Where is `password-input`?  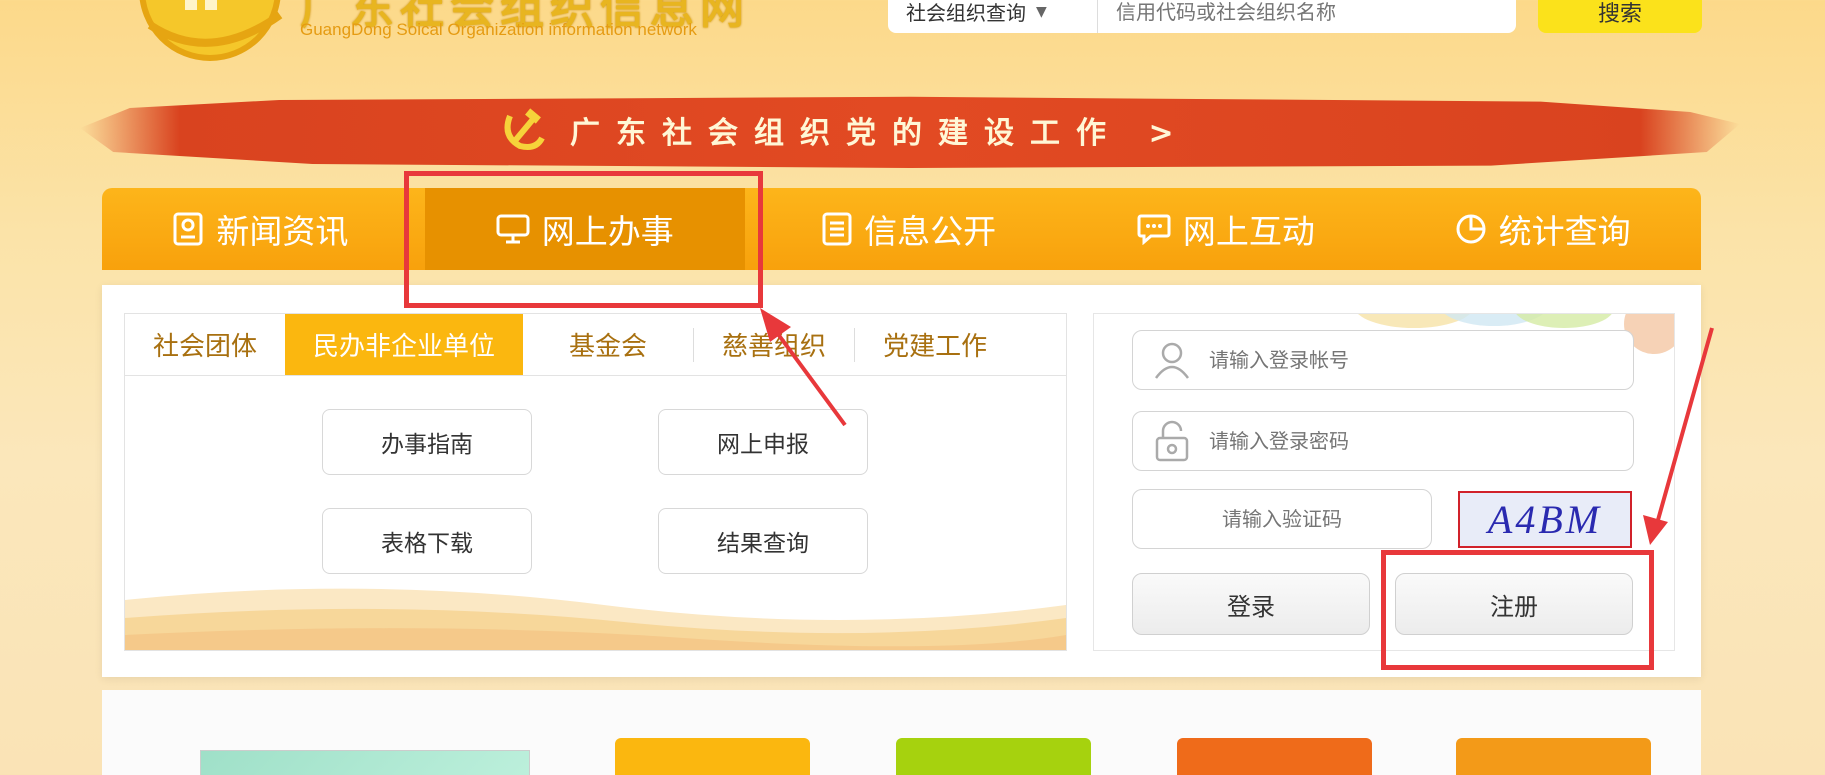 password-input is located at coordinates (1421, 441).